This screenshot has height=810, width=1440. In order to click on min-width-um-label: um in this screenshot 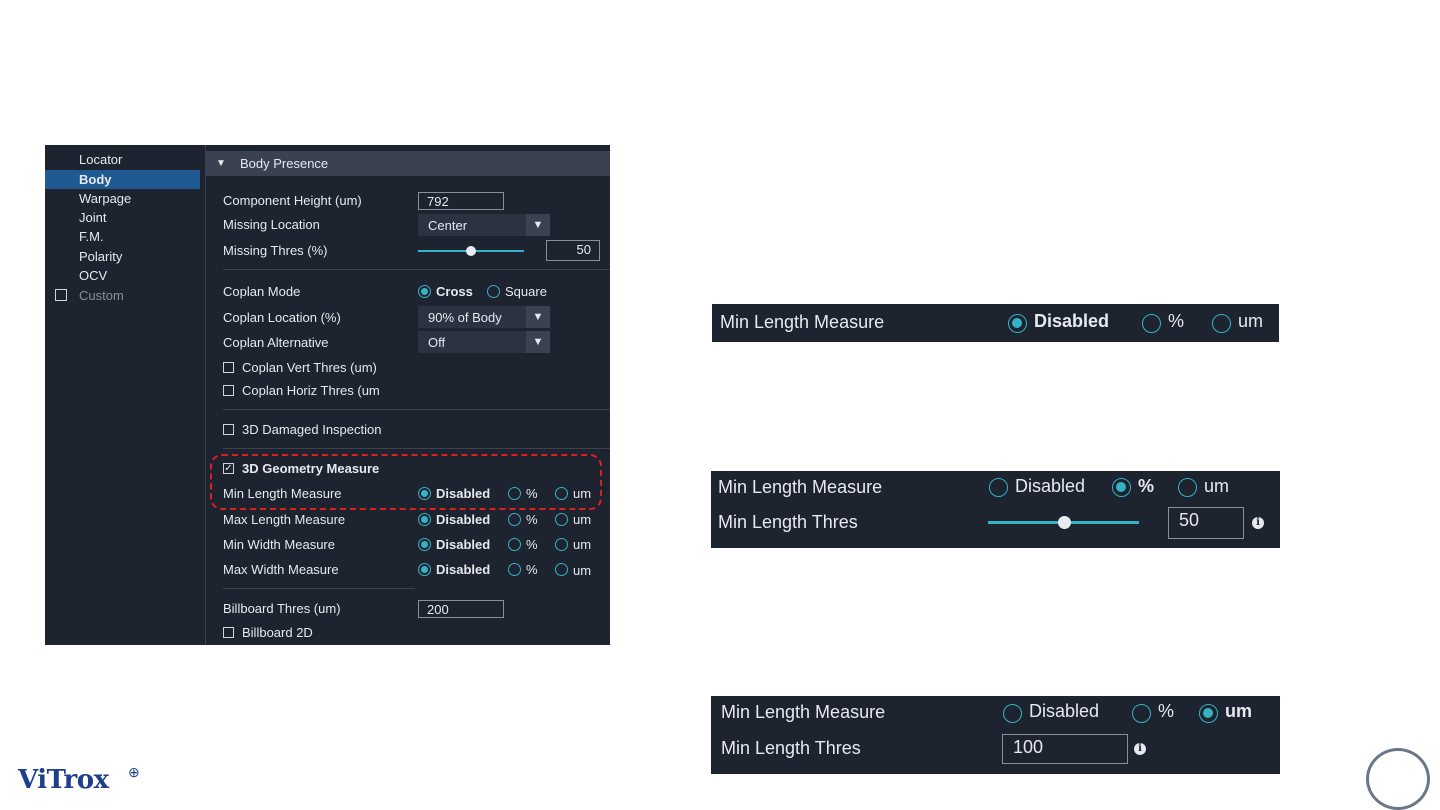, I will do `click(582, 544)`.